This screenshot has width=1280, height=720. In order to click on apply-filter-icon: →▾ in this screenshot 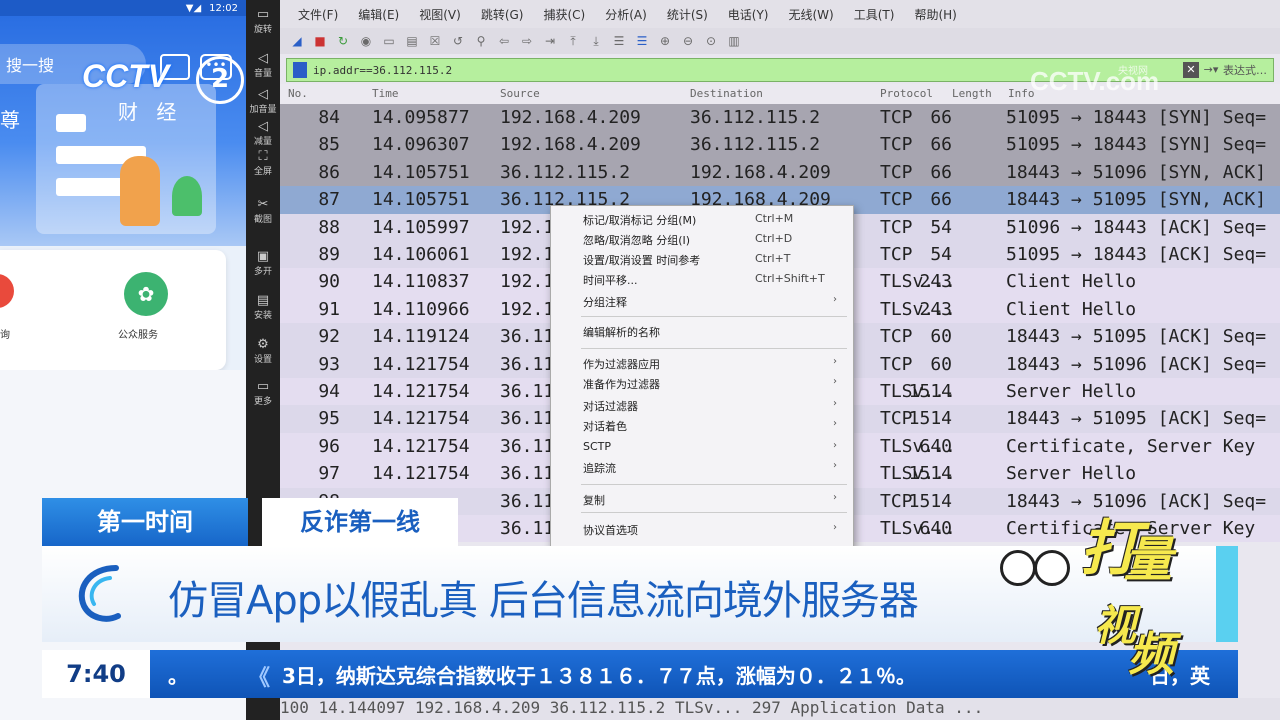, I will do `click(1211, 70)`.